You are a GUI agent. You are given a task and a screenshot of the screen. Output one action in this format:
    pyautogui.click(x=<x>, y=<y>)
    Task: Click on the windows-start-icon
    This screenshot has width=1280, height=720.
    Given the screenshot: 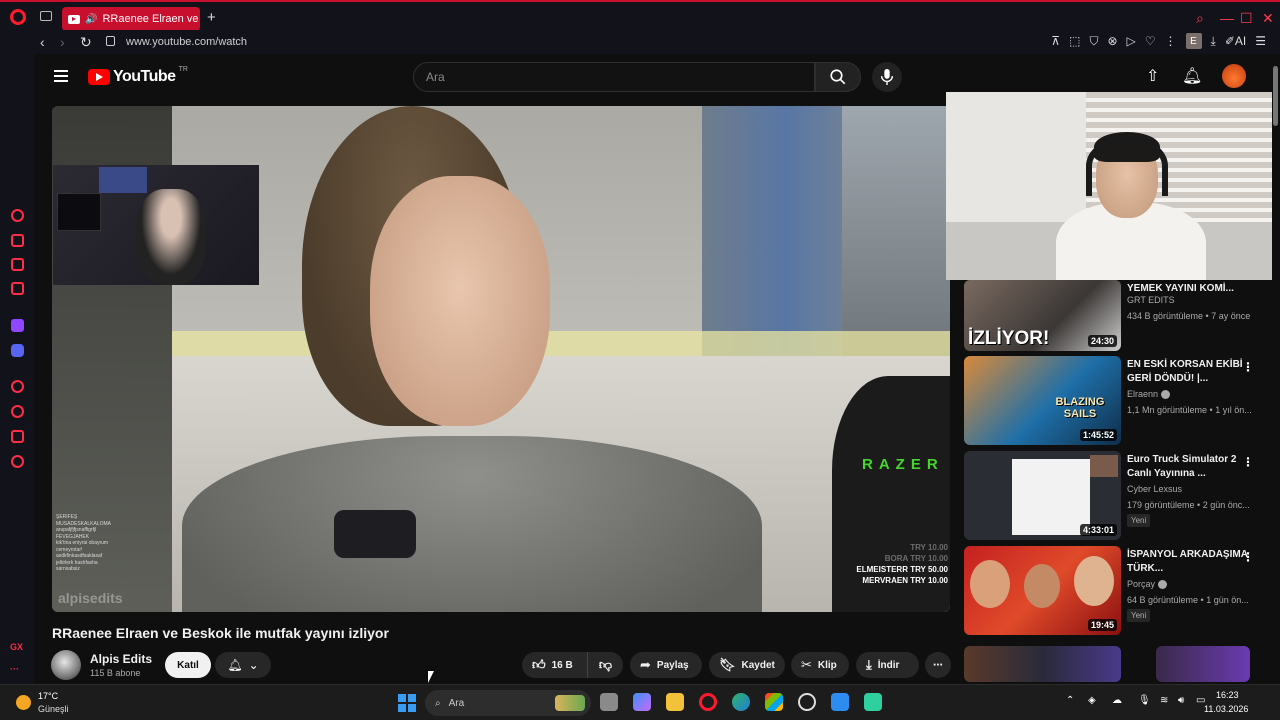 What is the action you would take?
    pyautogui.click(x=407, y=703)
    